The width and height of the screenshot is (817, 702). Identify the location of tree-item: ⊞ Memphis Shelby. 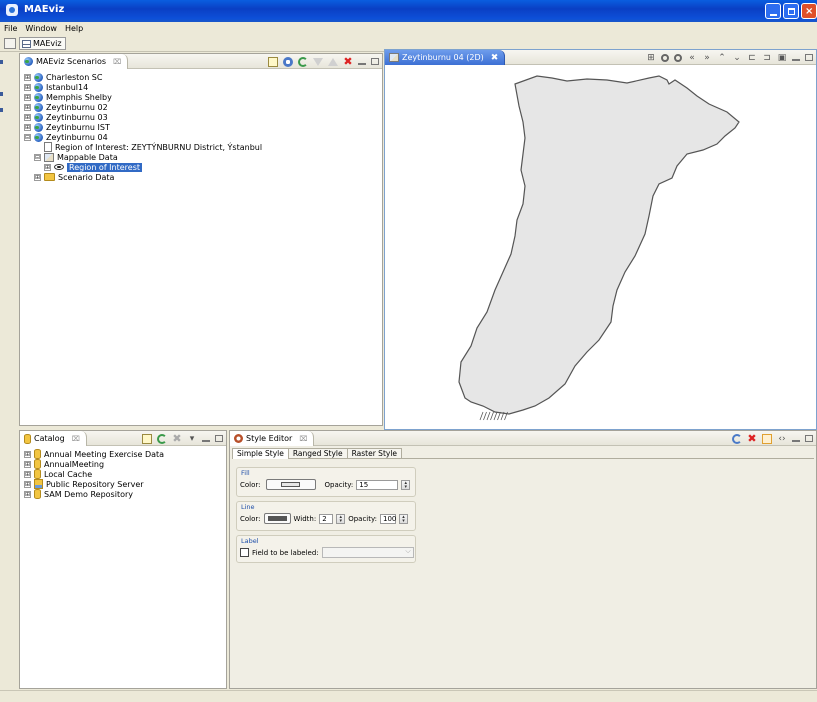
(201, 97).